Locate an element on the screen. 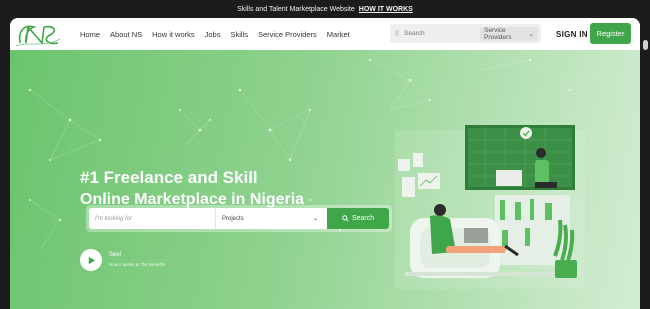  announcement-text: Skills and Talent Marketplace Website is located at coordinates (296, 9).